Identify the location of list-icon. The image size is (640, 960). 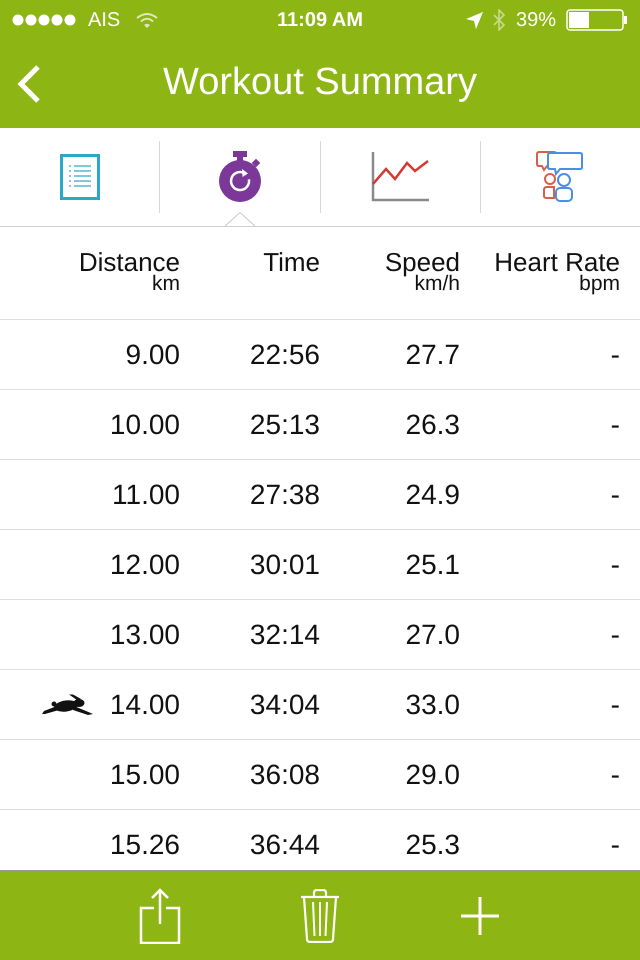
(80, 177).